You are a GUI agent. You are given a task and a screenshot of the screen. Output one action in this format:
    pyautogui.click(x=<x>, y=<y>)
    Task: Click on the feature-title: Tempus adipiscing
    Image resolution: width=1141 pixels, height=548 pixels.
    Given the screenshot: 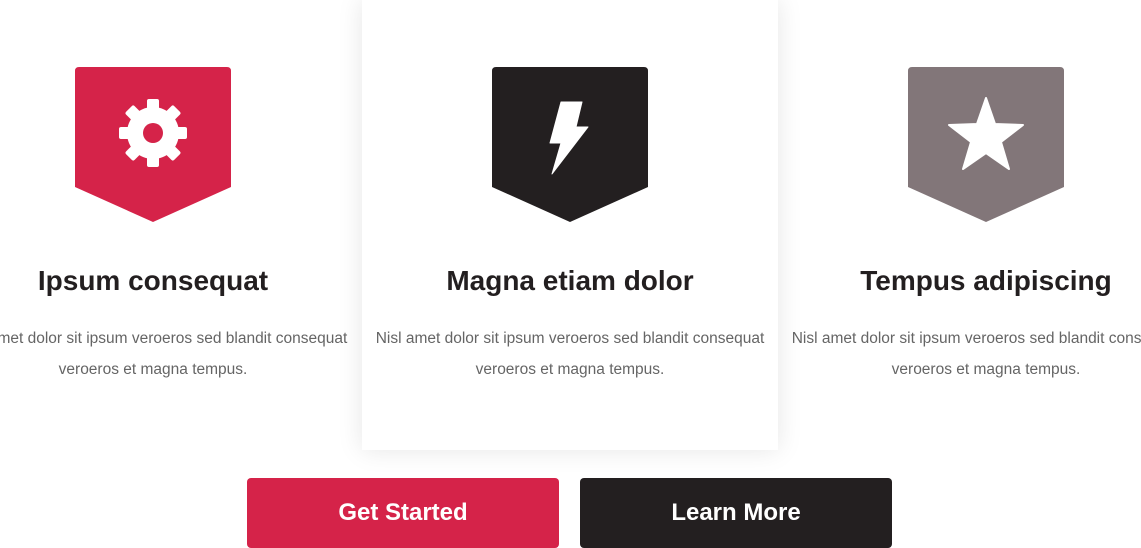 What is the action you would take?
    pyautogui.click(x=986, y=280)
    